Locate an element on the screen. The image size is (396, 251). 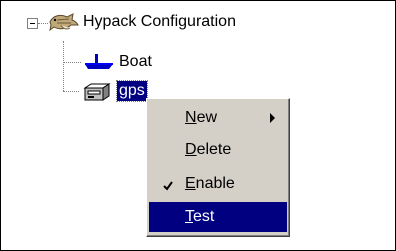
menu-item-label: New is located at coordinates (201, 117).